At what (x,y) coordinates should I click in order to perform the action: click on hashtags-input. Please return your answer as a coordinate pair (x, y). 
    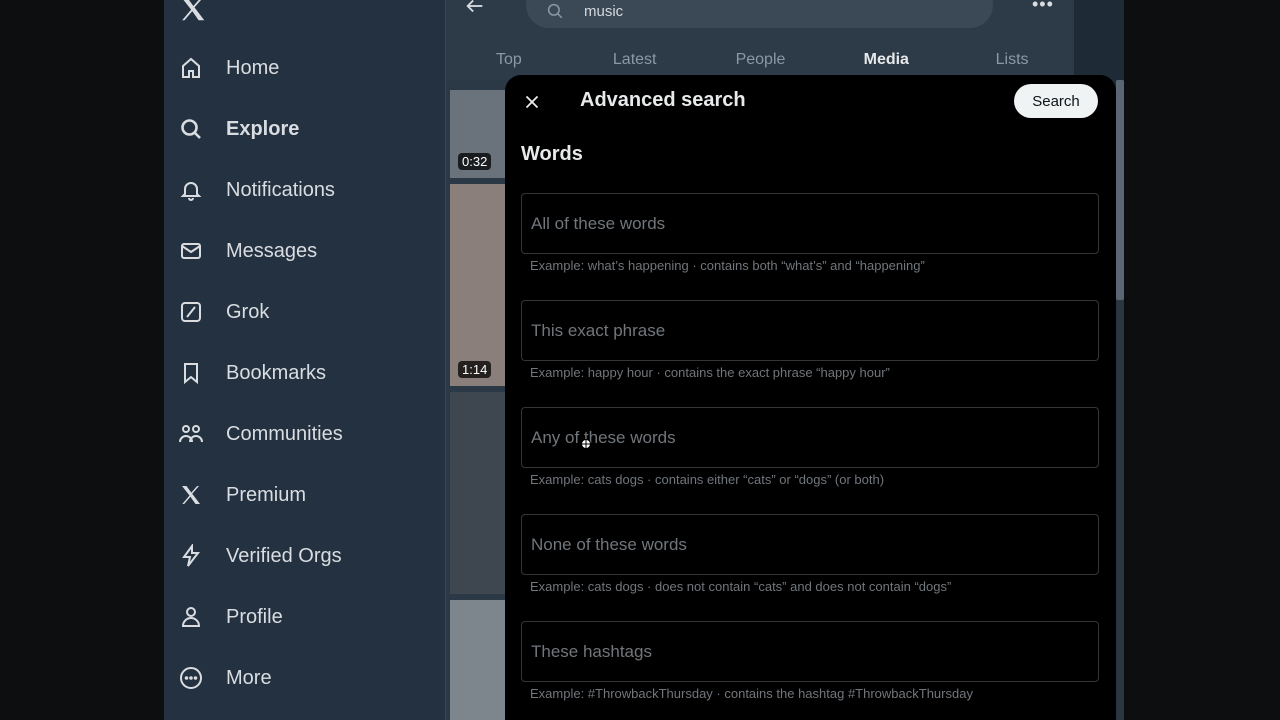
    Looking at the image, I should click on (810, 651).